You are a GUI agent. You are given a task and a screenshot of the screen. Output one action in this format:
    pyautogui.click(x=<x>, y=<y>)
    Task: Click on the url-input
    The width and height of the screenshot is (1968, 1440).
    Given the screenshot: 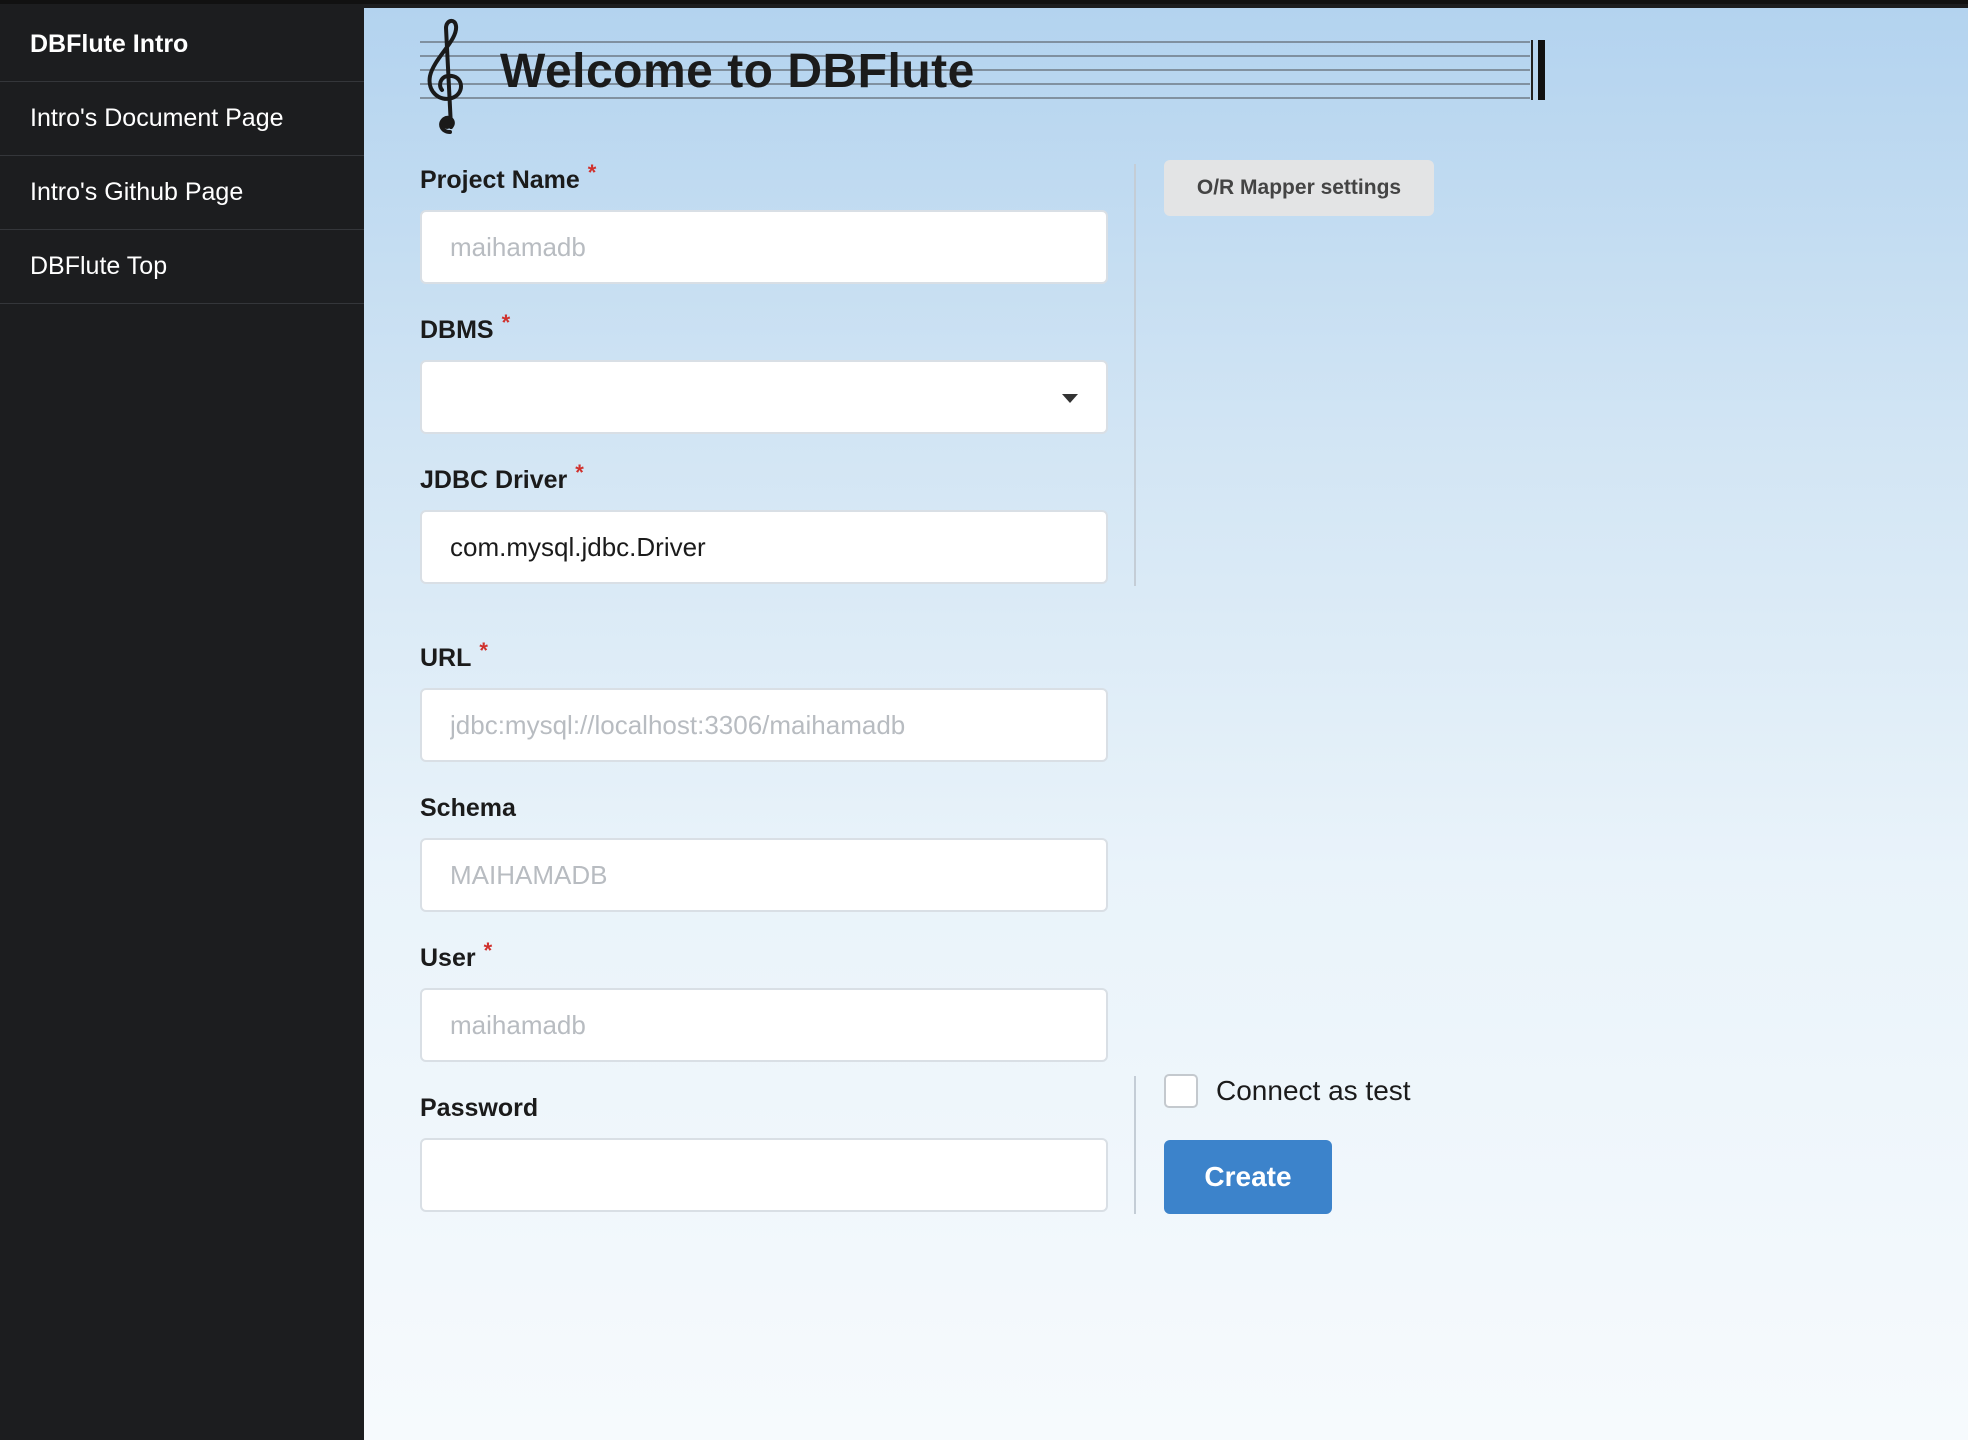 What is the action you would take?
    pyautogui.click(x=764, y=725)
    